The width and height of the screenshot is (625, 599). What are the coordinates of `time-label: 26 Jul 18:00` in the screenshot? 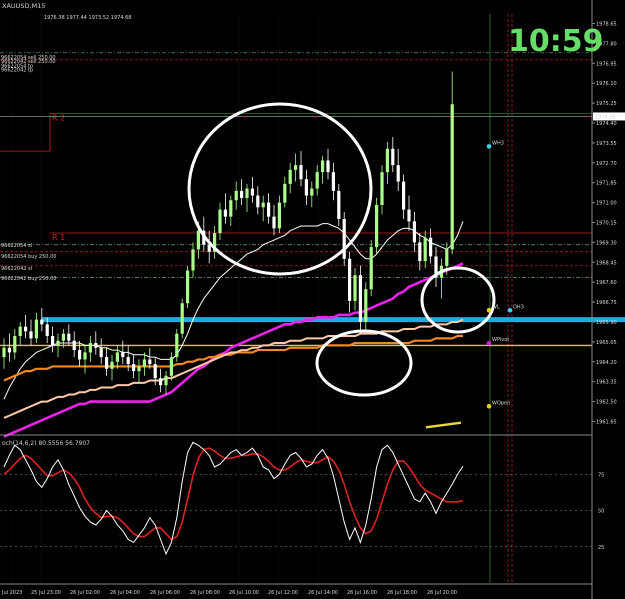 It's located at (402, 593).